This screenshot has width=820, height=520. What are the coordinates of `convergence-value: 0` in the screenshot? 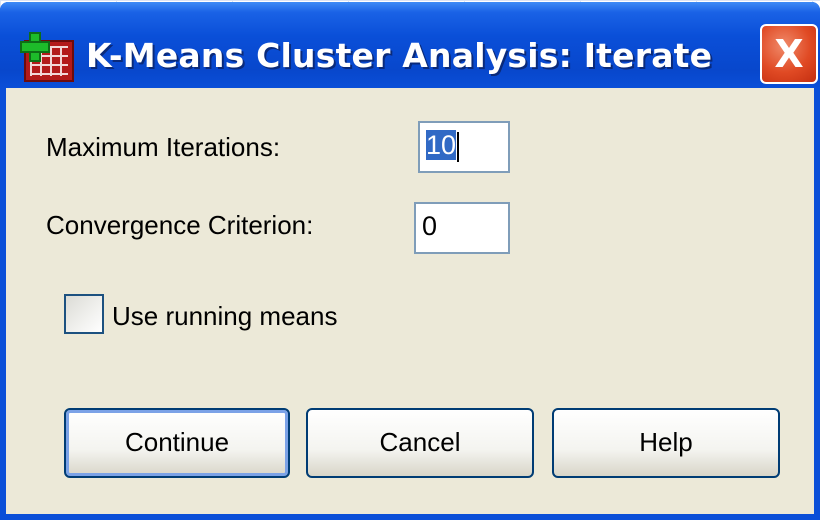 It's located at (430, 226).